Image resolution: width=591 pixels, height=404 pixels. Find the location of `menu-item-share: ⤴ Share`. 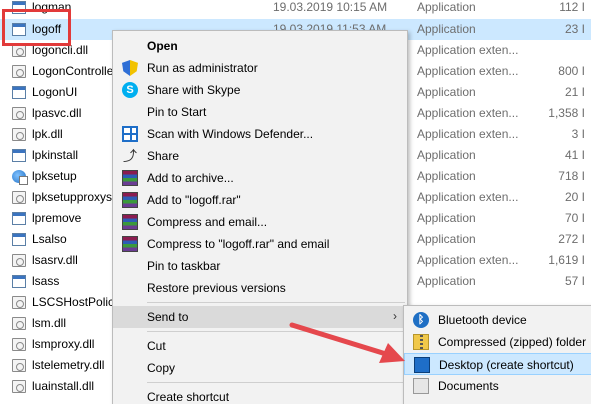

menu-item-share: ⤴ Share is located at coordinates (260, 156).